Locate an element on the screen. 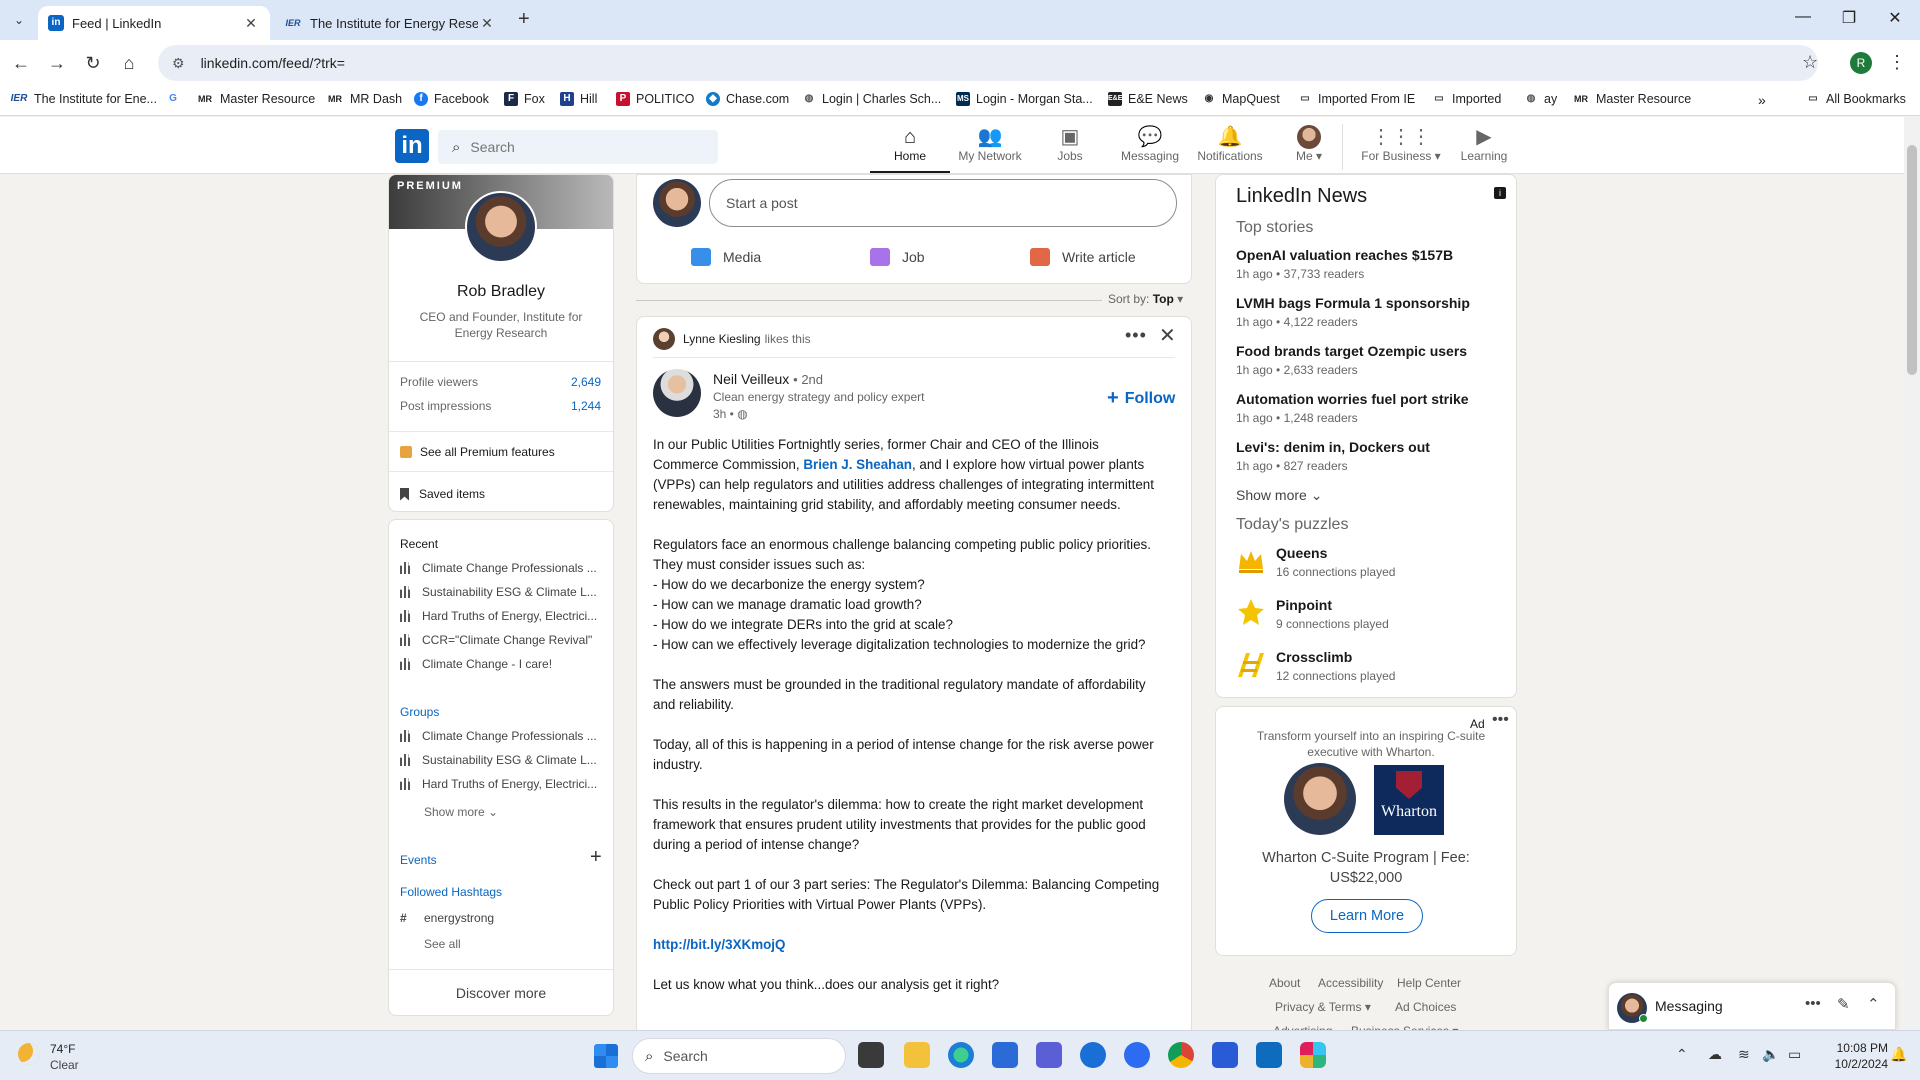  footer-link-help-center: Help Center is located at coordinates (1429, 983).